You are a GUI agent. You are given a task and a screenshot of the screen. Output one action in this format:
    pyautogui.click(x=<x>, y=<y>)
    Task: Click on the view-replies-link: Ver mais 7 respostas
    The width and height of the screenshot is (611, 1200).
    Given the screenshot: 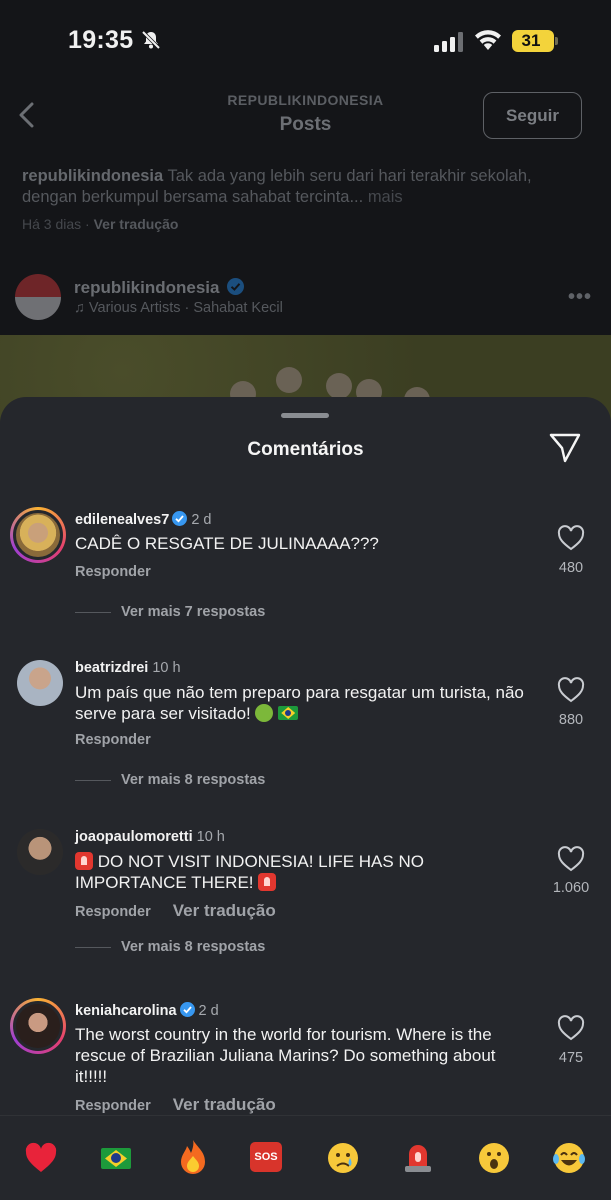 What is the action you would take?
    pyautogui.click(x=170, y=612)
    